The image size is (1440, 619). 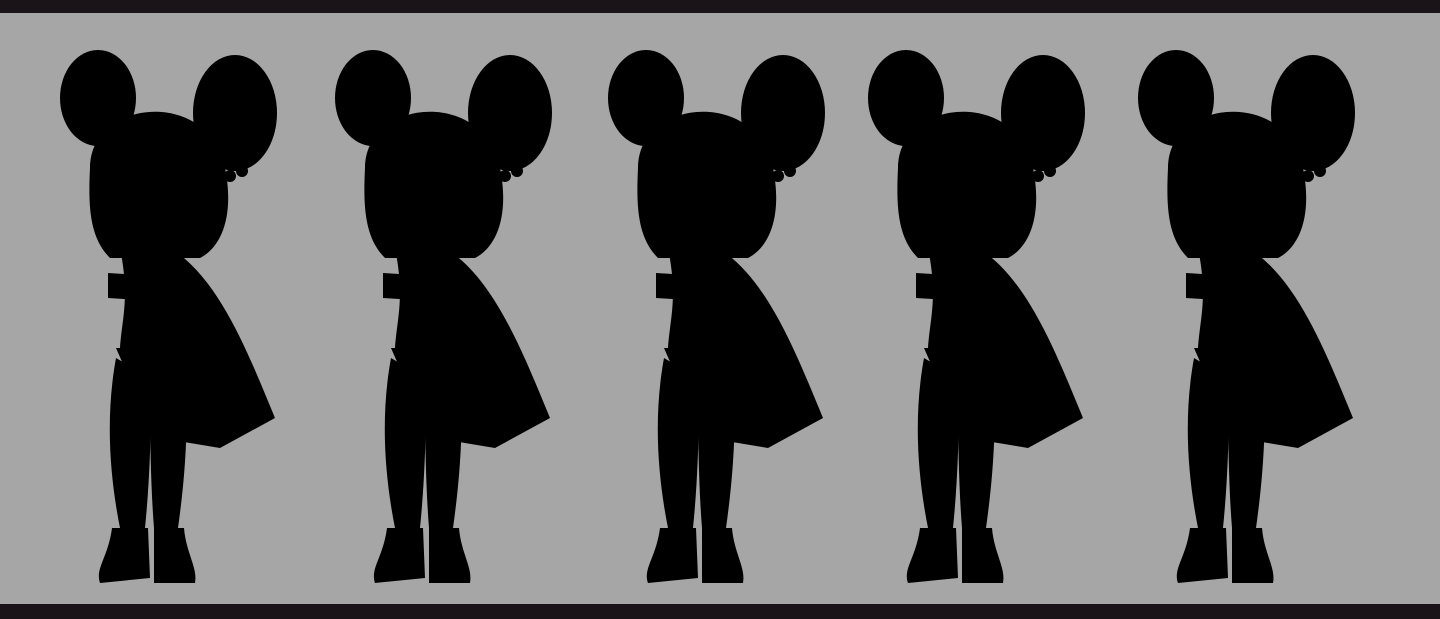 What do you see at coordinates (720, 6) in the screenshot?
I see `top-border` at bounding box center [720, 6].